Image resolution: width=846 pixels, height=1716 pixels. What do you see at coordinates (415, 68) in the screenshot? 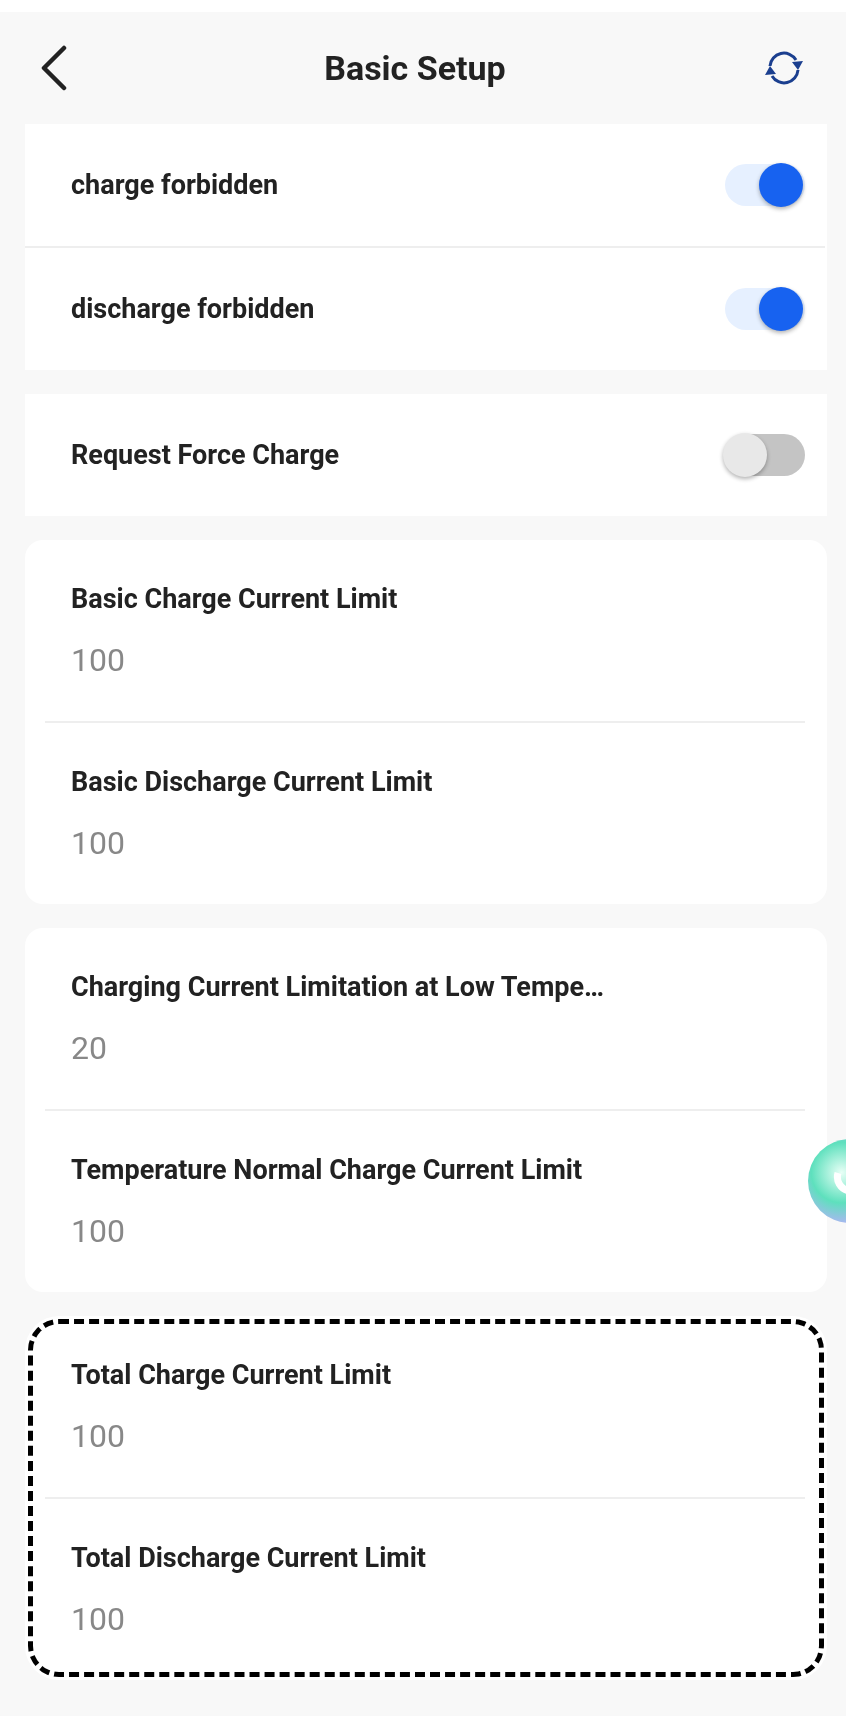
I see `page-title: Basic Setup` at bounding box center [415, 68].